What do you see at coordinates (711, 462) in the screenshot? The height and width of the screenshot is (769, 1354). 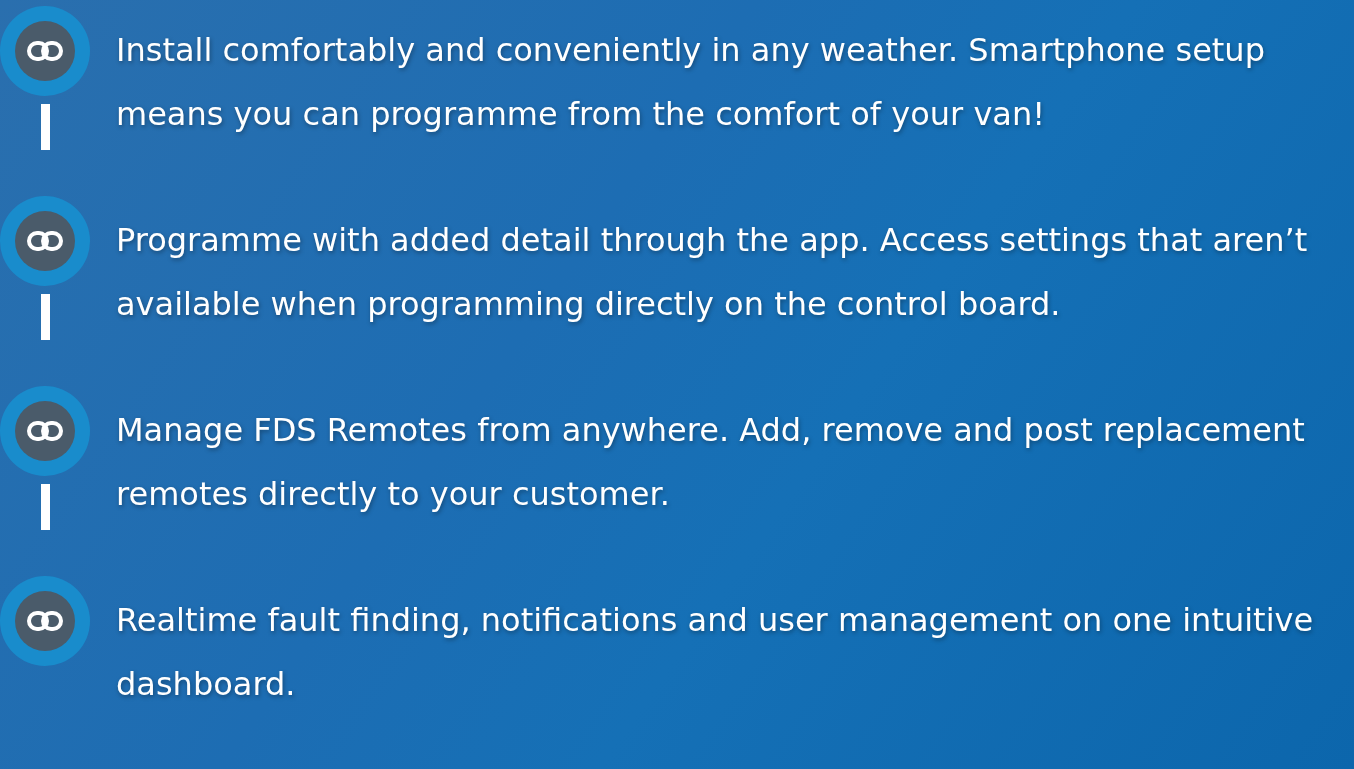 I see `feature-text: Manage FDS Remotes from anywhere. Add, remove and post replacement remotes directly to your customer.` at bounding box center [711, 462].